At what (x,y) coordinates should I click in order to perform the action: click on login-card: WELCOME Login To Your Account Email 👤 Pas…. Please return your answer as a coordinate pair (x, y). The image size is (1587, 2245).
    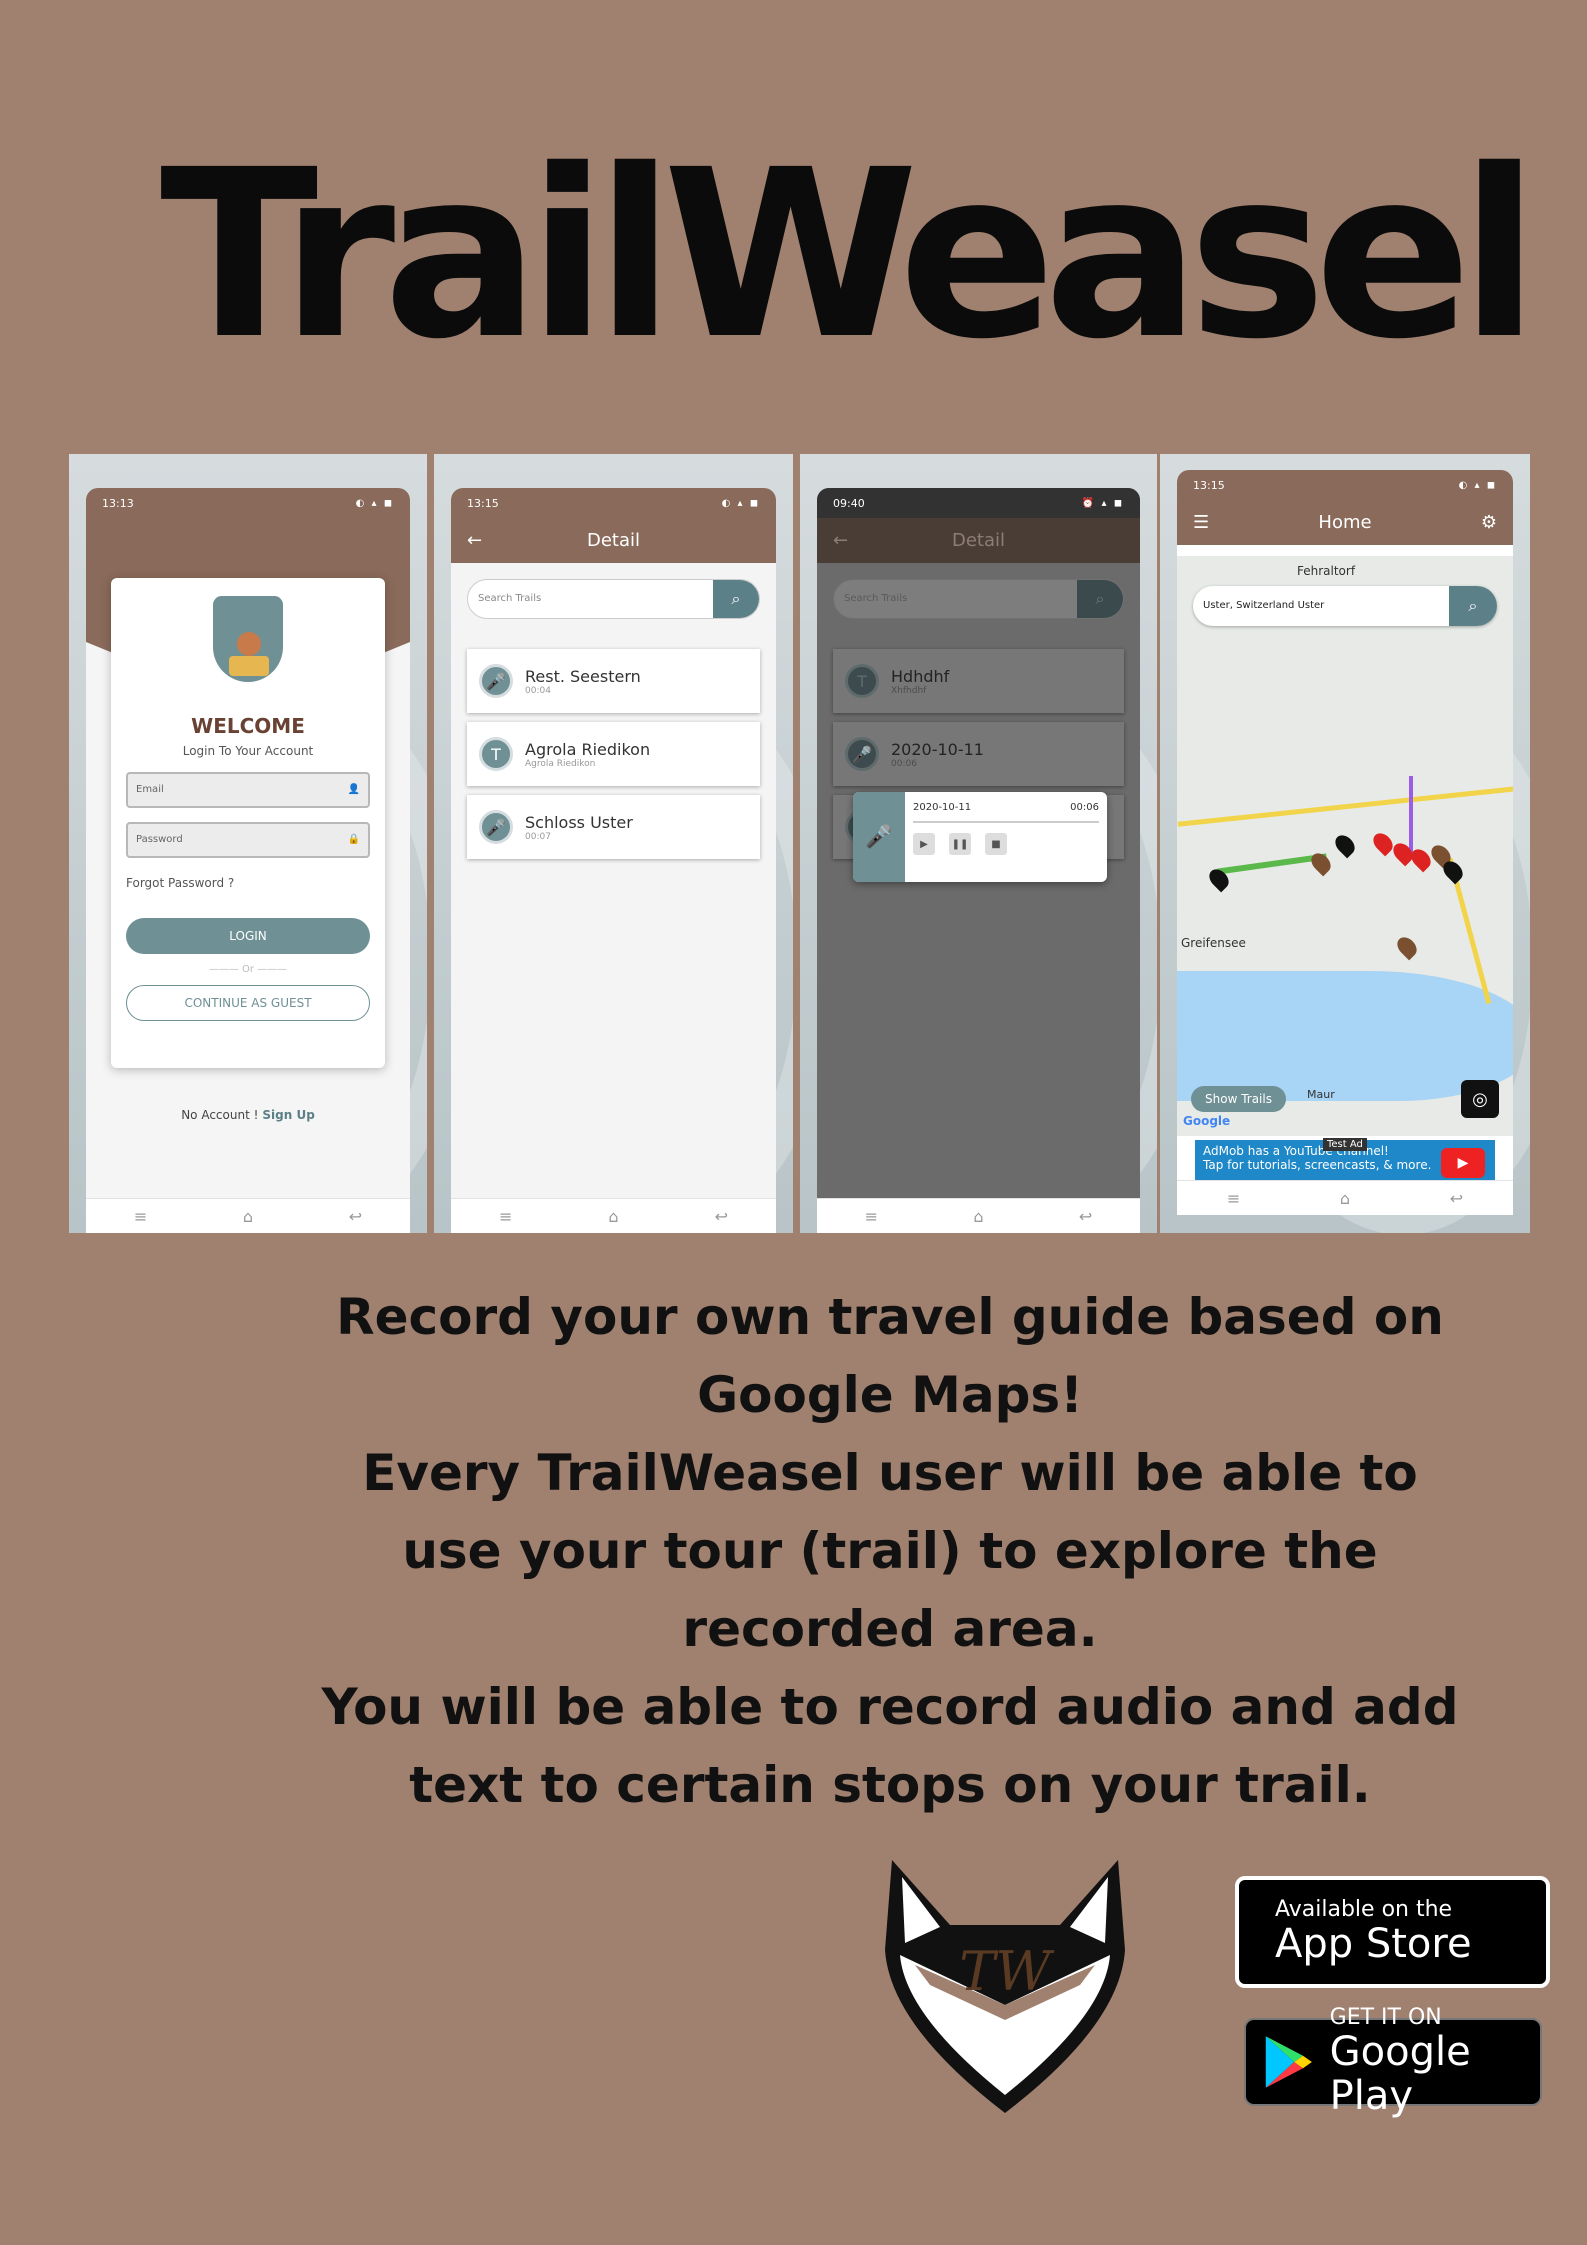
    Looking at the image, I should click on (248, 823).